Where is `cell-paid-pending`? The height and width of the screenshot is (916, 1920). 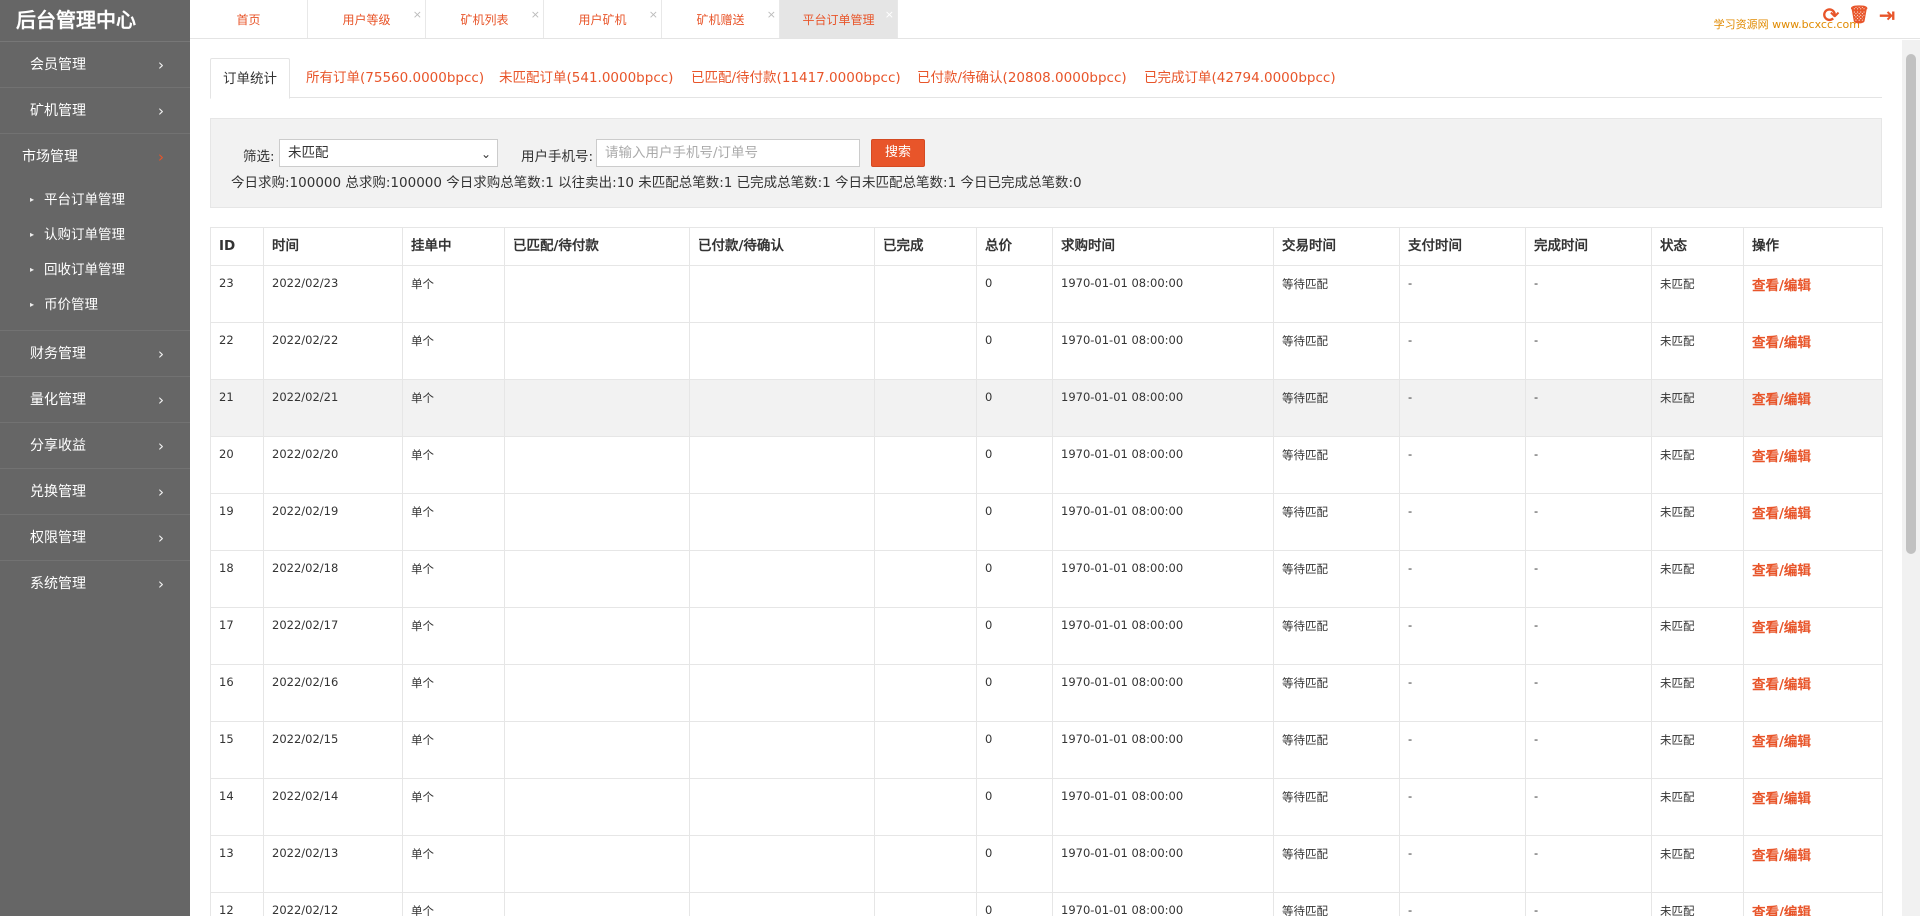
cell-paid-pending is located at coordinates (782, 465).